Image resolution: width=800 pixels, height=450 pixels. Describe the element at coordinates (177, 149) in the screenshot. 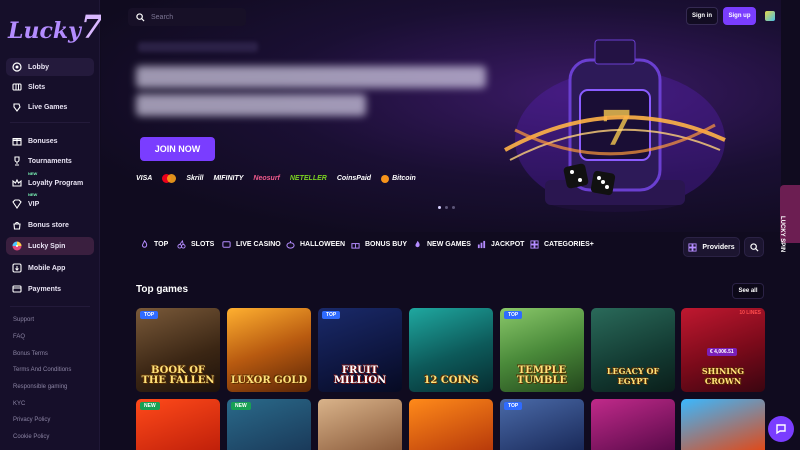

I see `join-now-button: JOIN NOW` at that location.